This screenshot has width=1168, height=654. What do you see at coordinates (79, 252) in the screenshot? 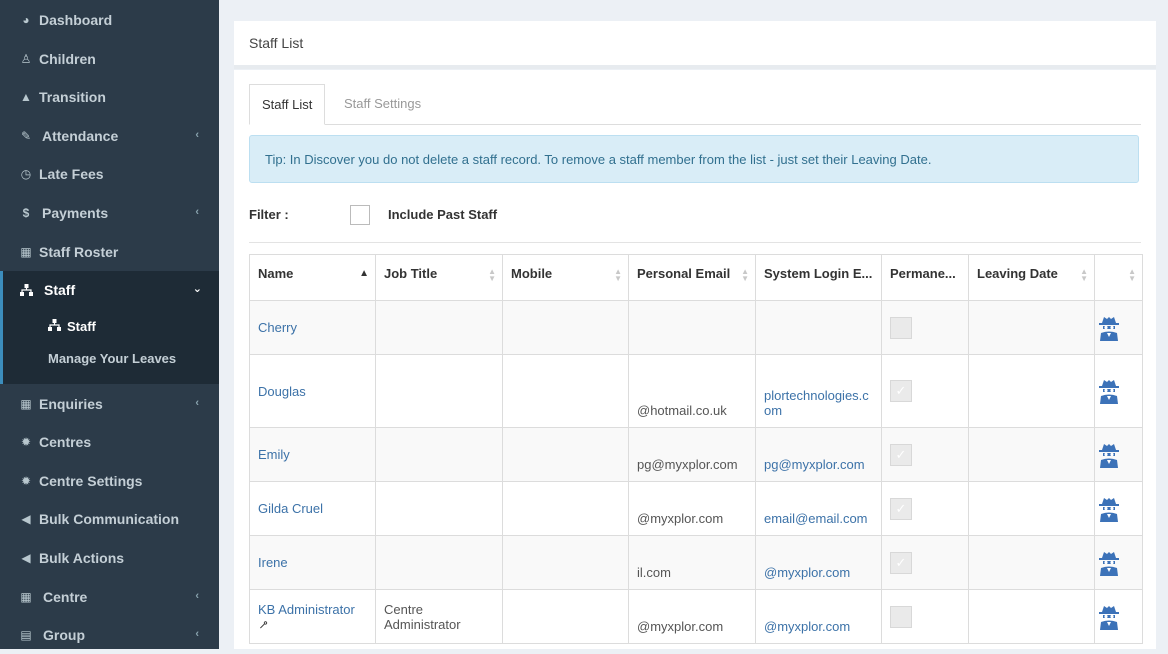
I see `sidebar-item-label: Staff Roster` at bounding box center [79, 252].